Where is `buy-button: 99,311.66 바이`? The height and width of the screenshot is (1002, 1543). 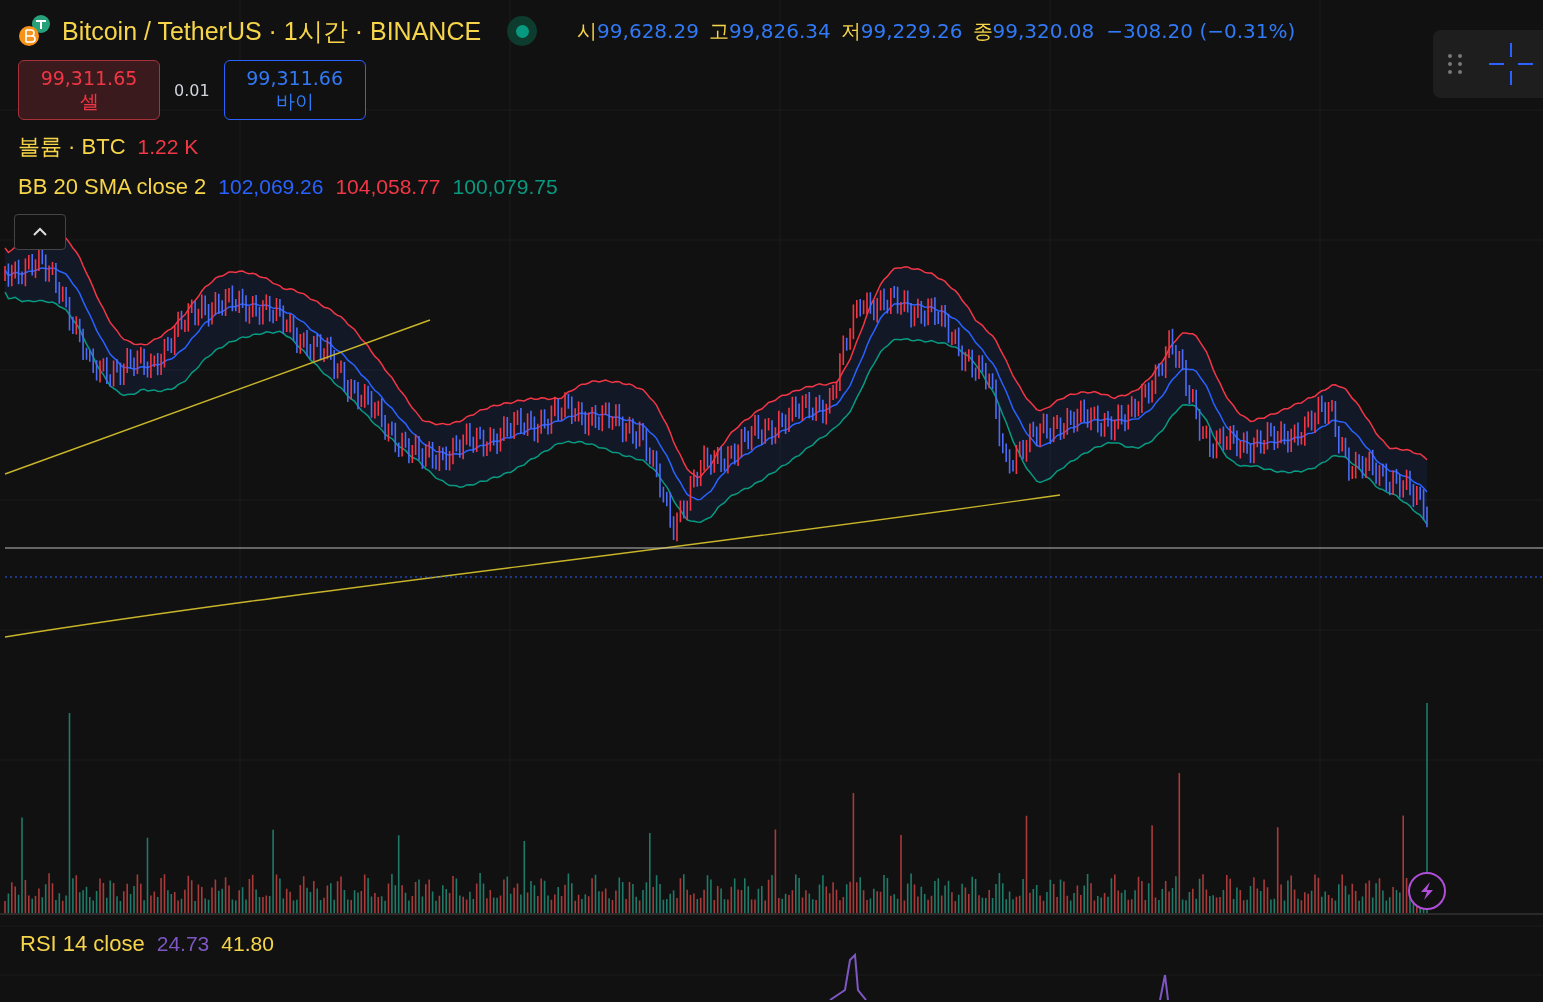
buy-button: 99,311.66 바이 is located at coordinates (294, 90).